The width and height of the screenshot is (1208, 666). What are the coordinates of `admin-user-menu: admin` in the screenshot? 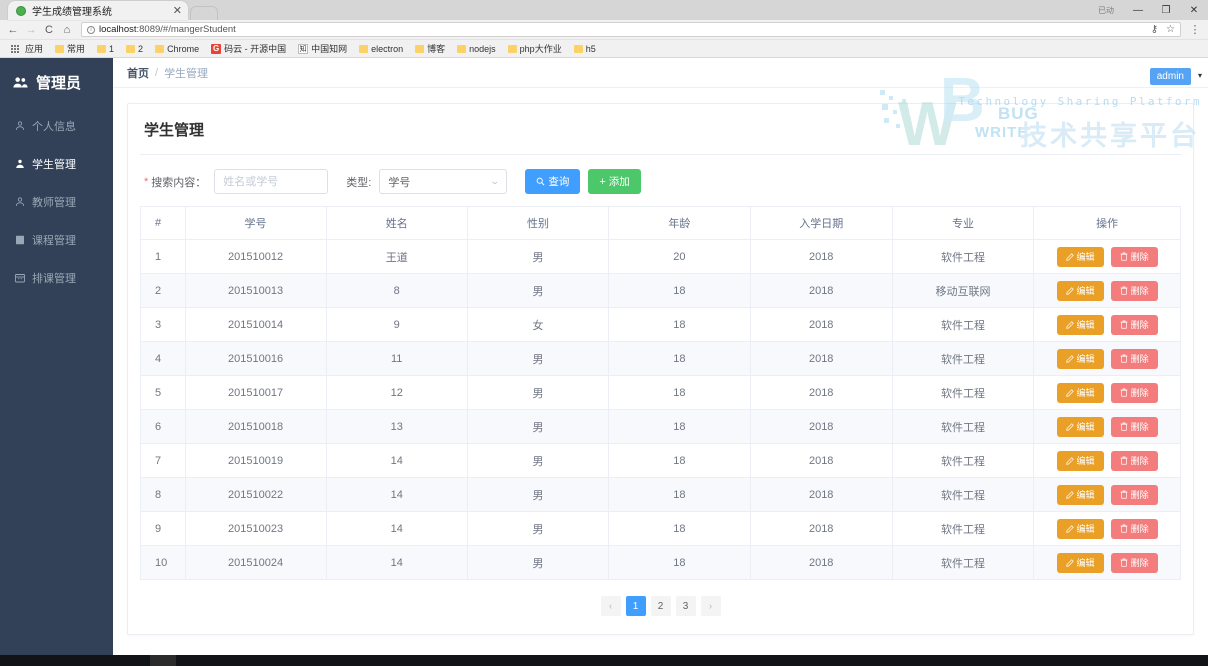 It's located at (1170, 76).